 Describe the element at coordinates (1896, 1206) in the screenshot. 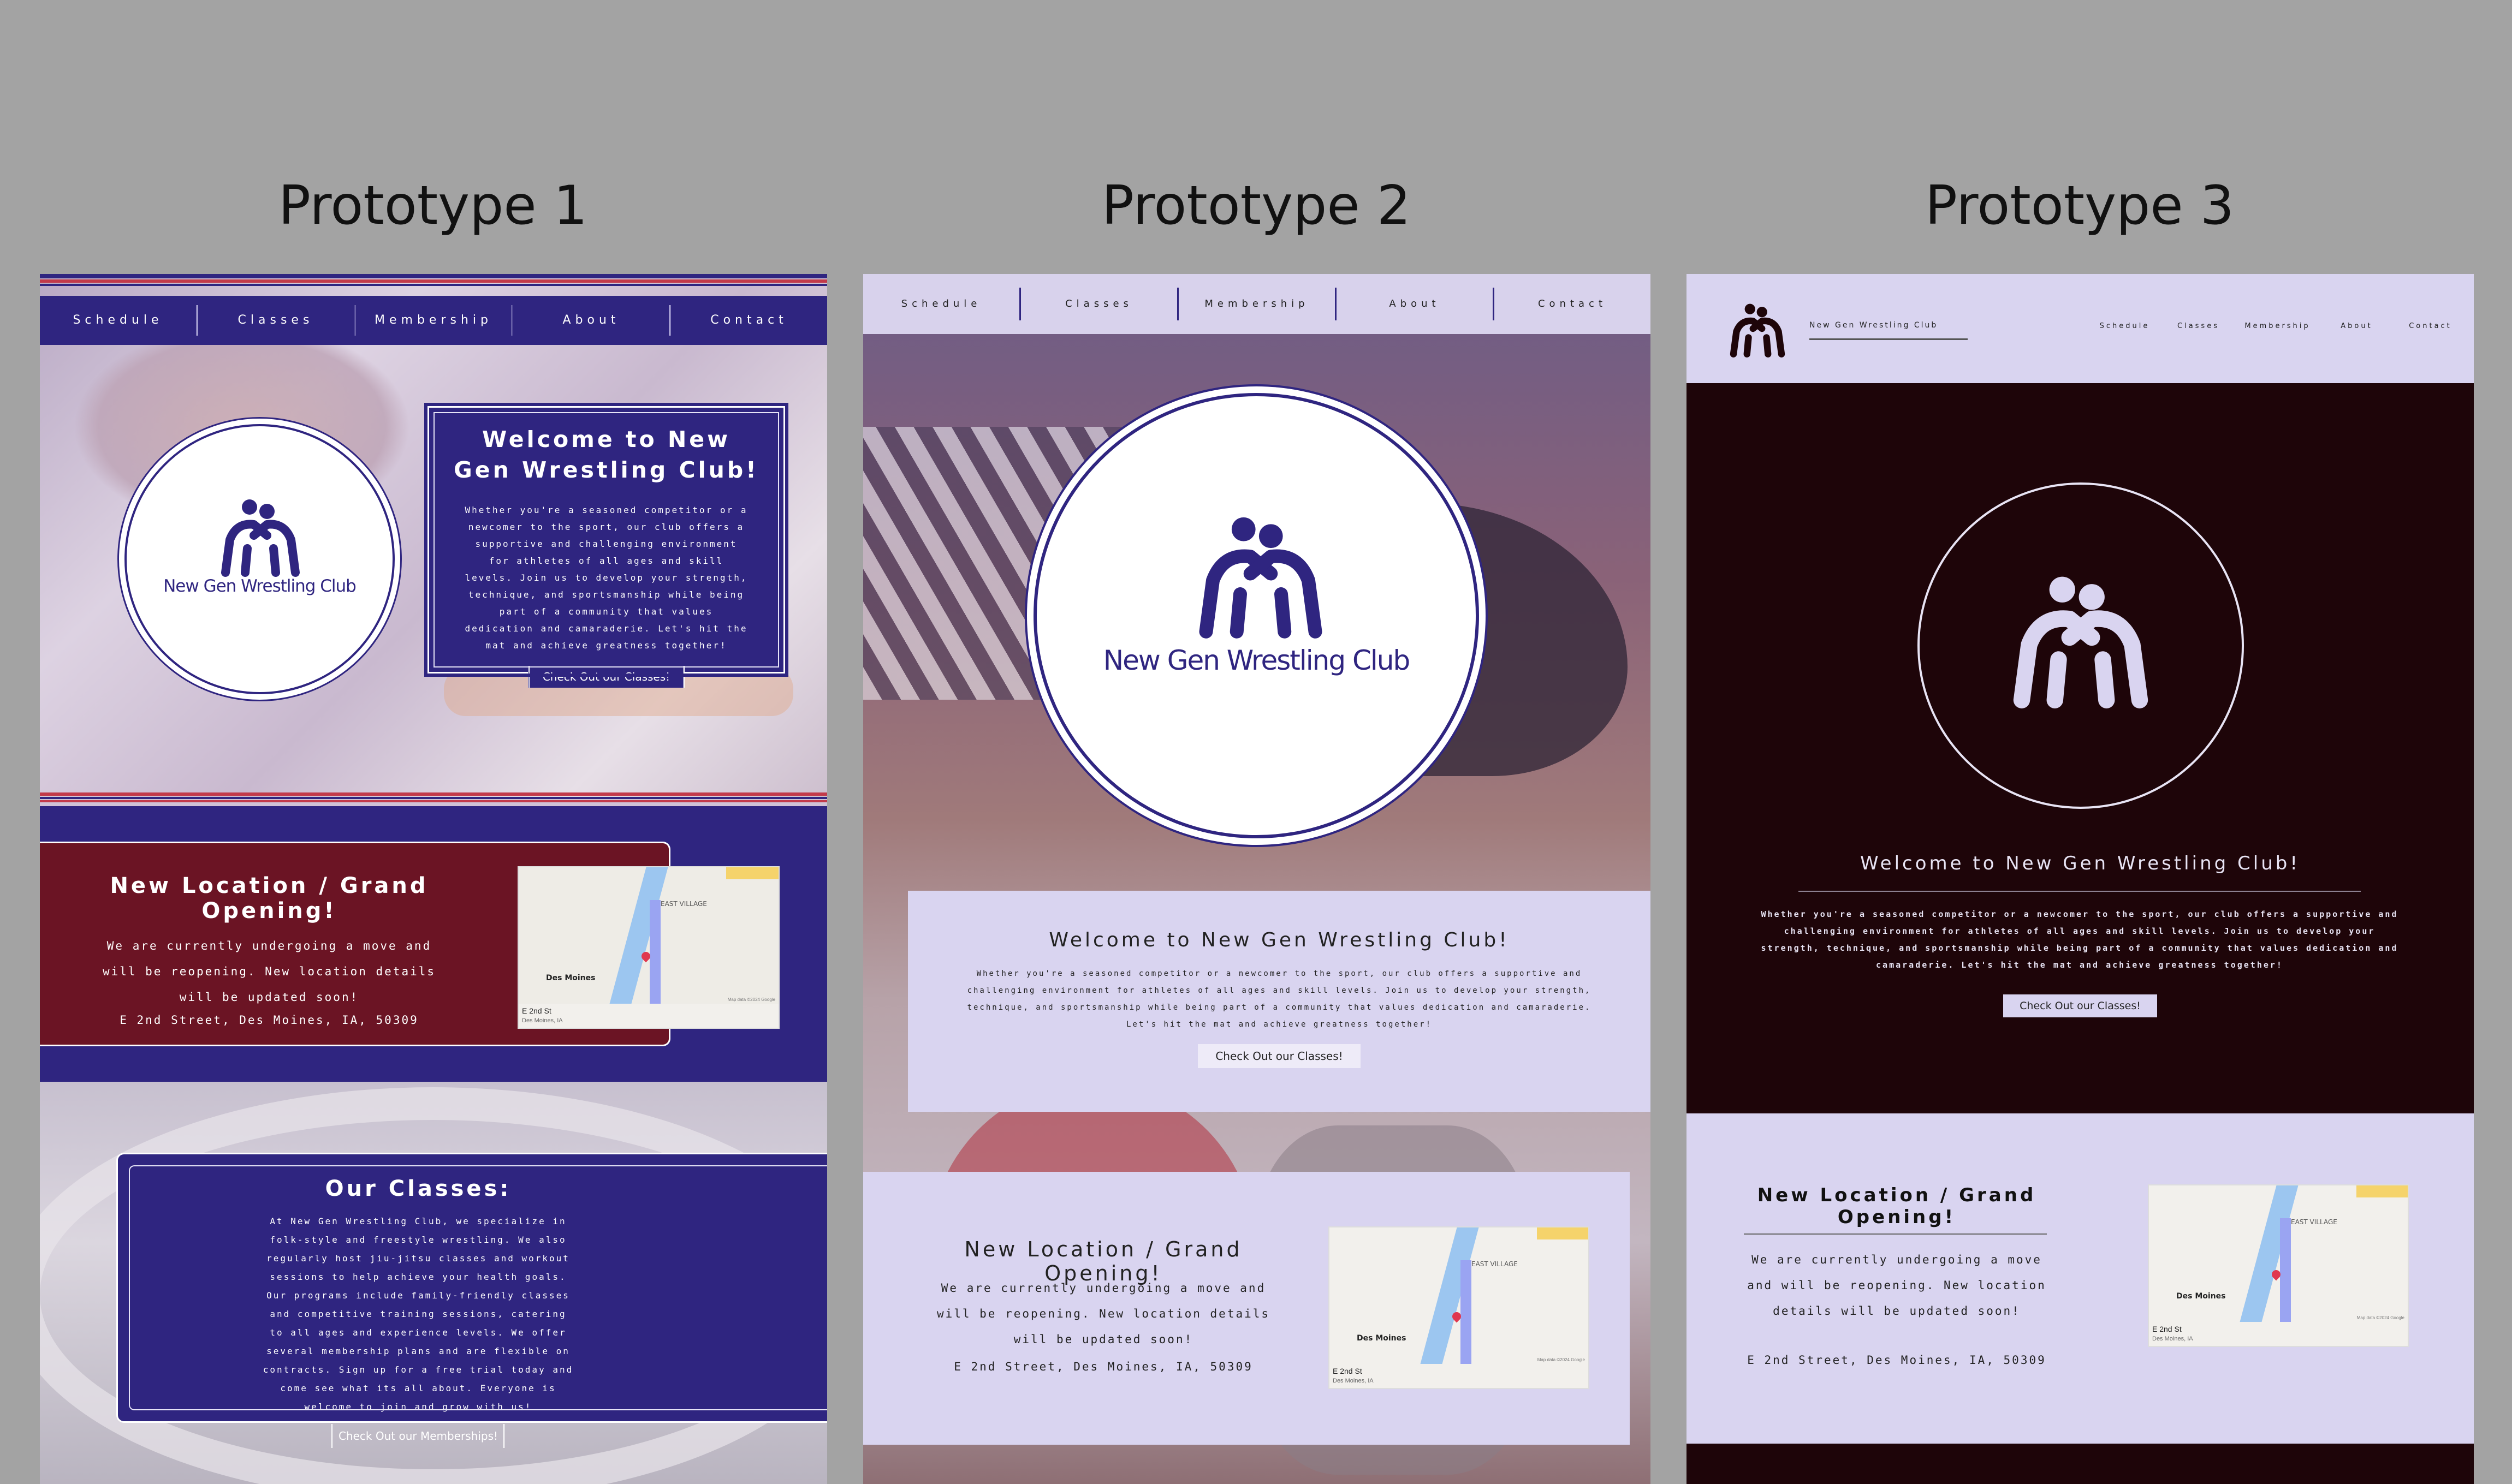

I see `p3-location-heading: New Location / Grand Opening!` at that location.